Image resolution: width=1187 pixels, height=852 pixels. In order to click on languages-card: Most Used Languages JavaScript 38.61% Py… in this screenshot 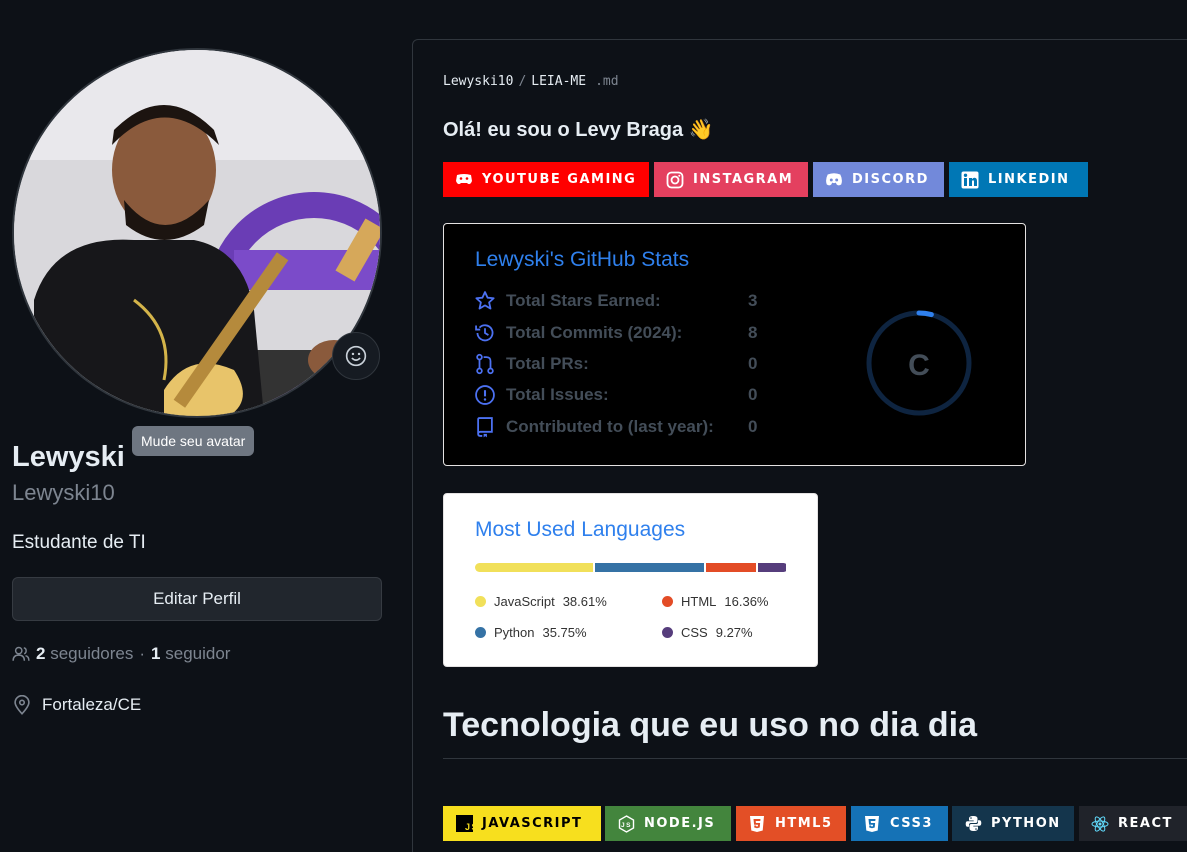, I will do `click(630, 580)`.